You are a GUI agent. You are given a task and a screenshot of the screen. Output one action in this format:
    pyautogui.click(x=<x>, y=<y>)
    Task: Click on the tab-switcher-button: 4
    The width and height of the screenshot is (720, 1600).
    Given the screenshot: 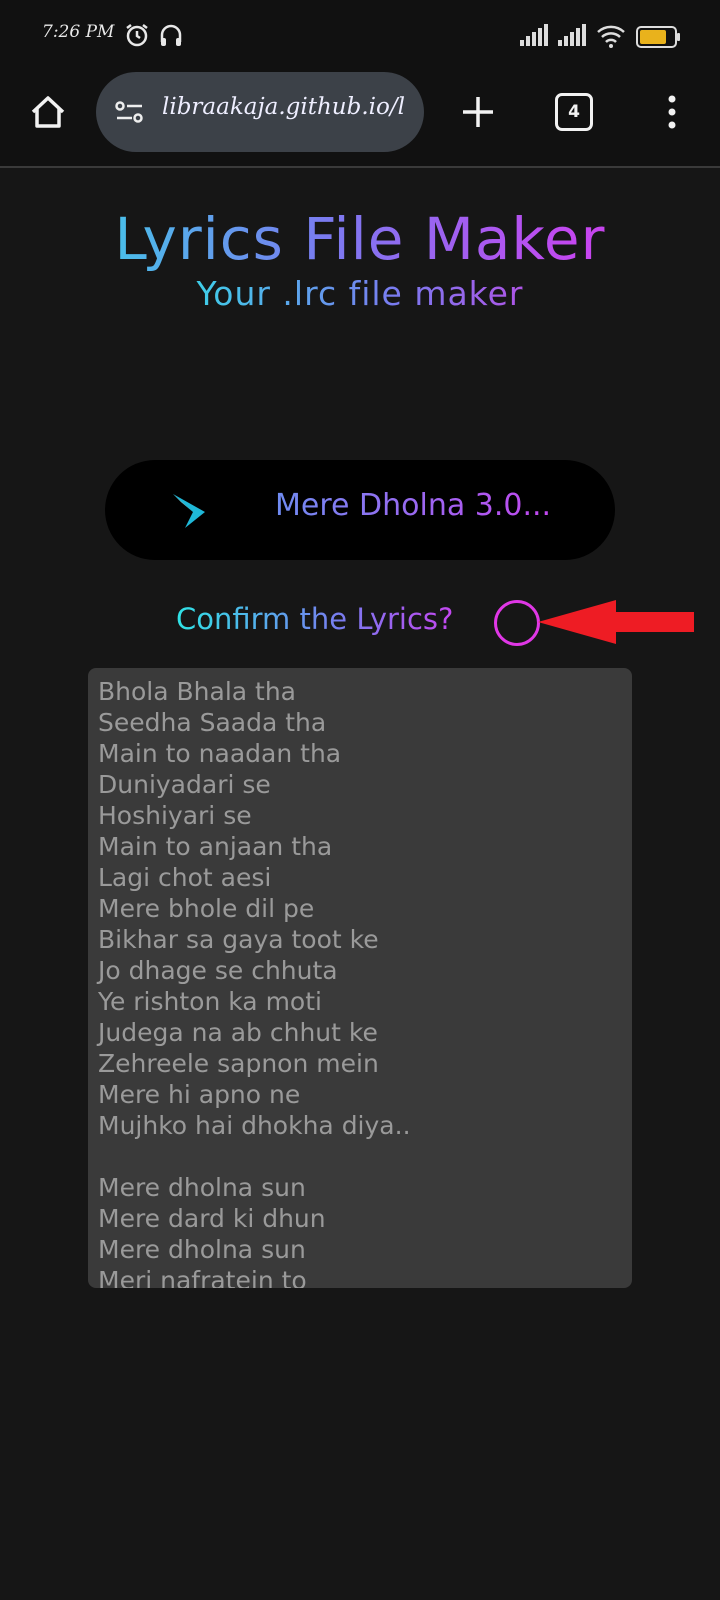 What is the action you would take?
    pyautogui.click(x=572, y=112)
    